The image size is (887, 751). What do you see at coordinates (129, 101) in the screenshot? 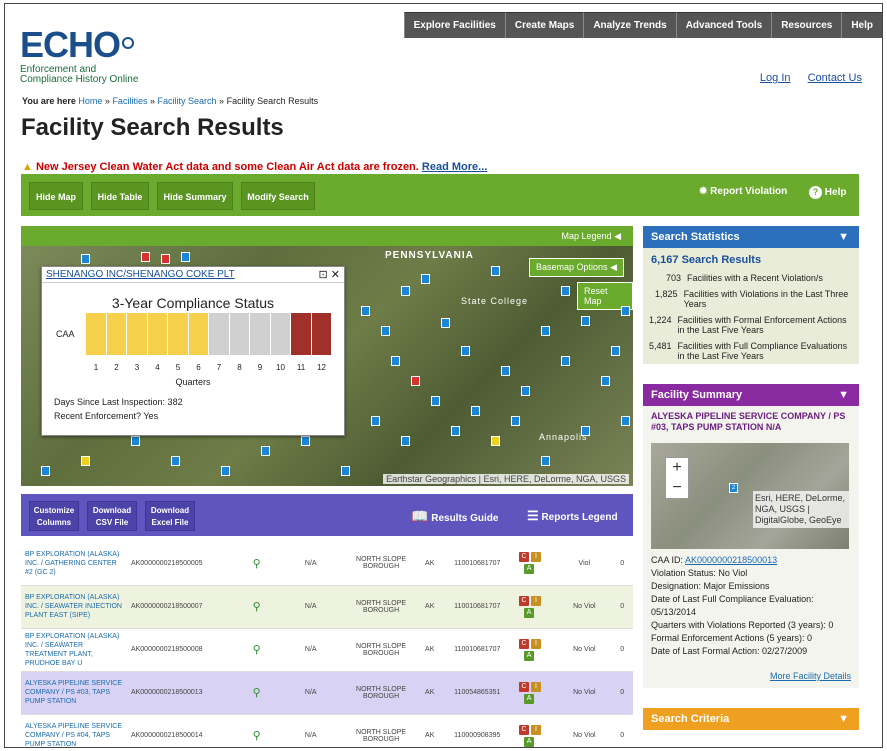
I see `breadcrumb-facilities: Facilities` at bounding box center [129, 101].